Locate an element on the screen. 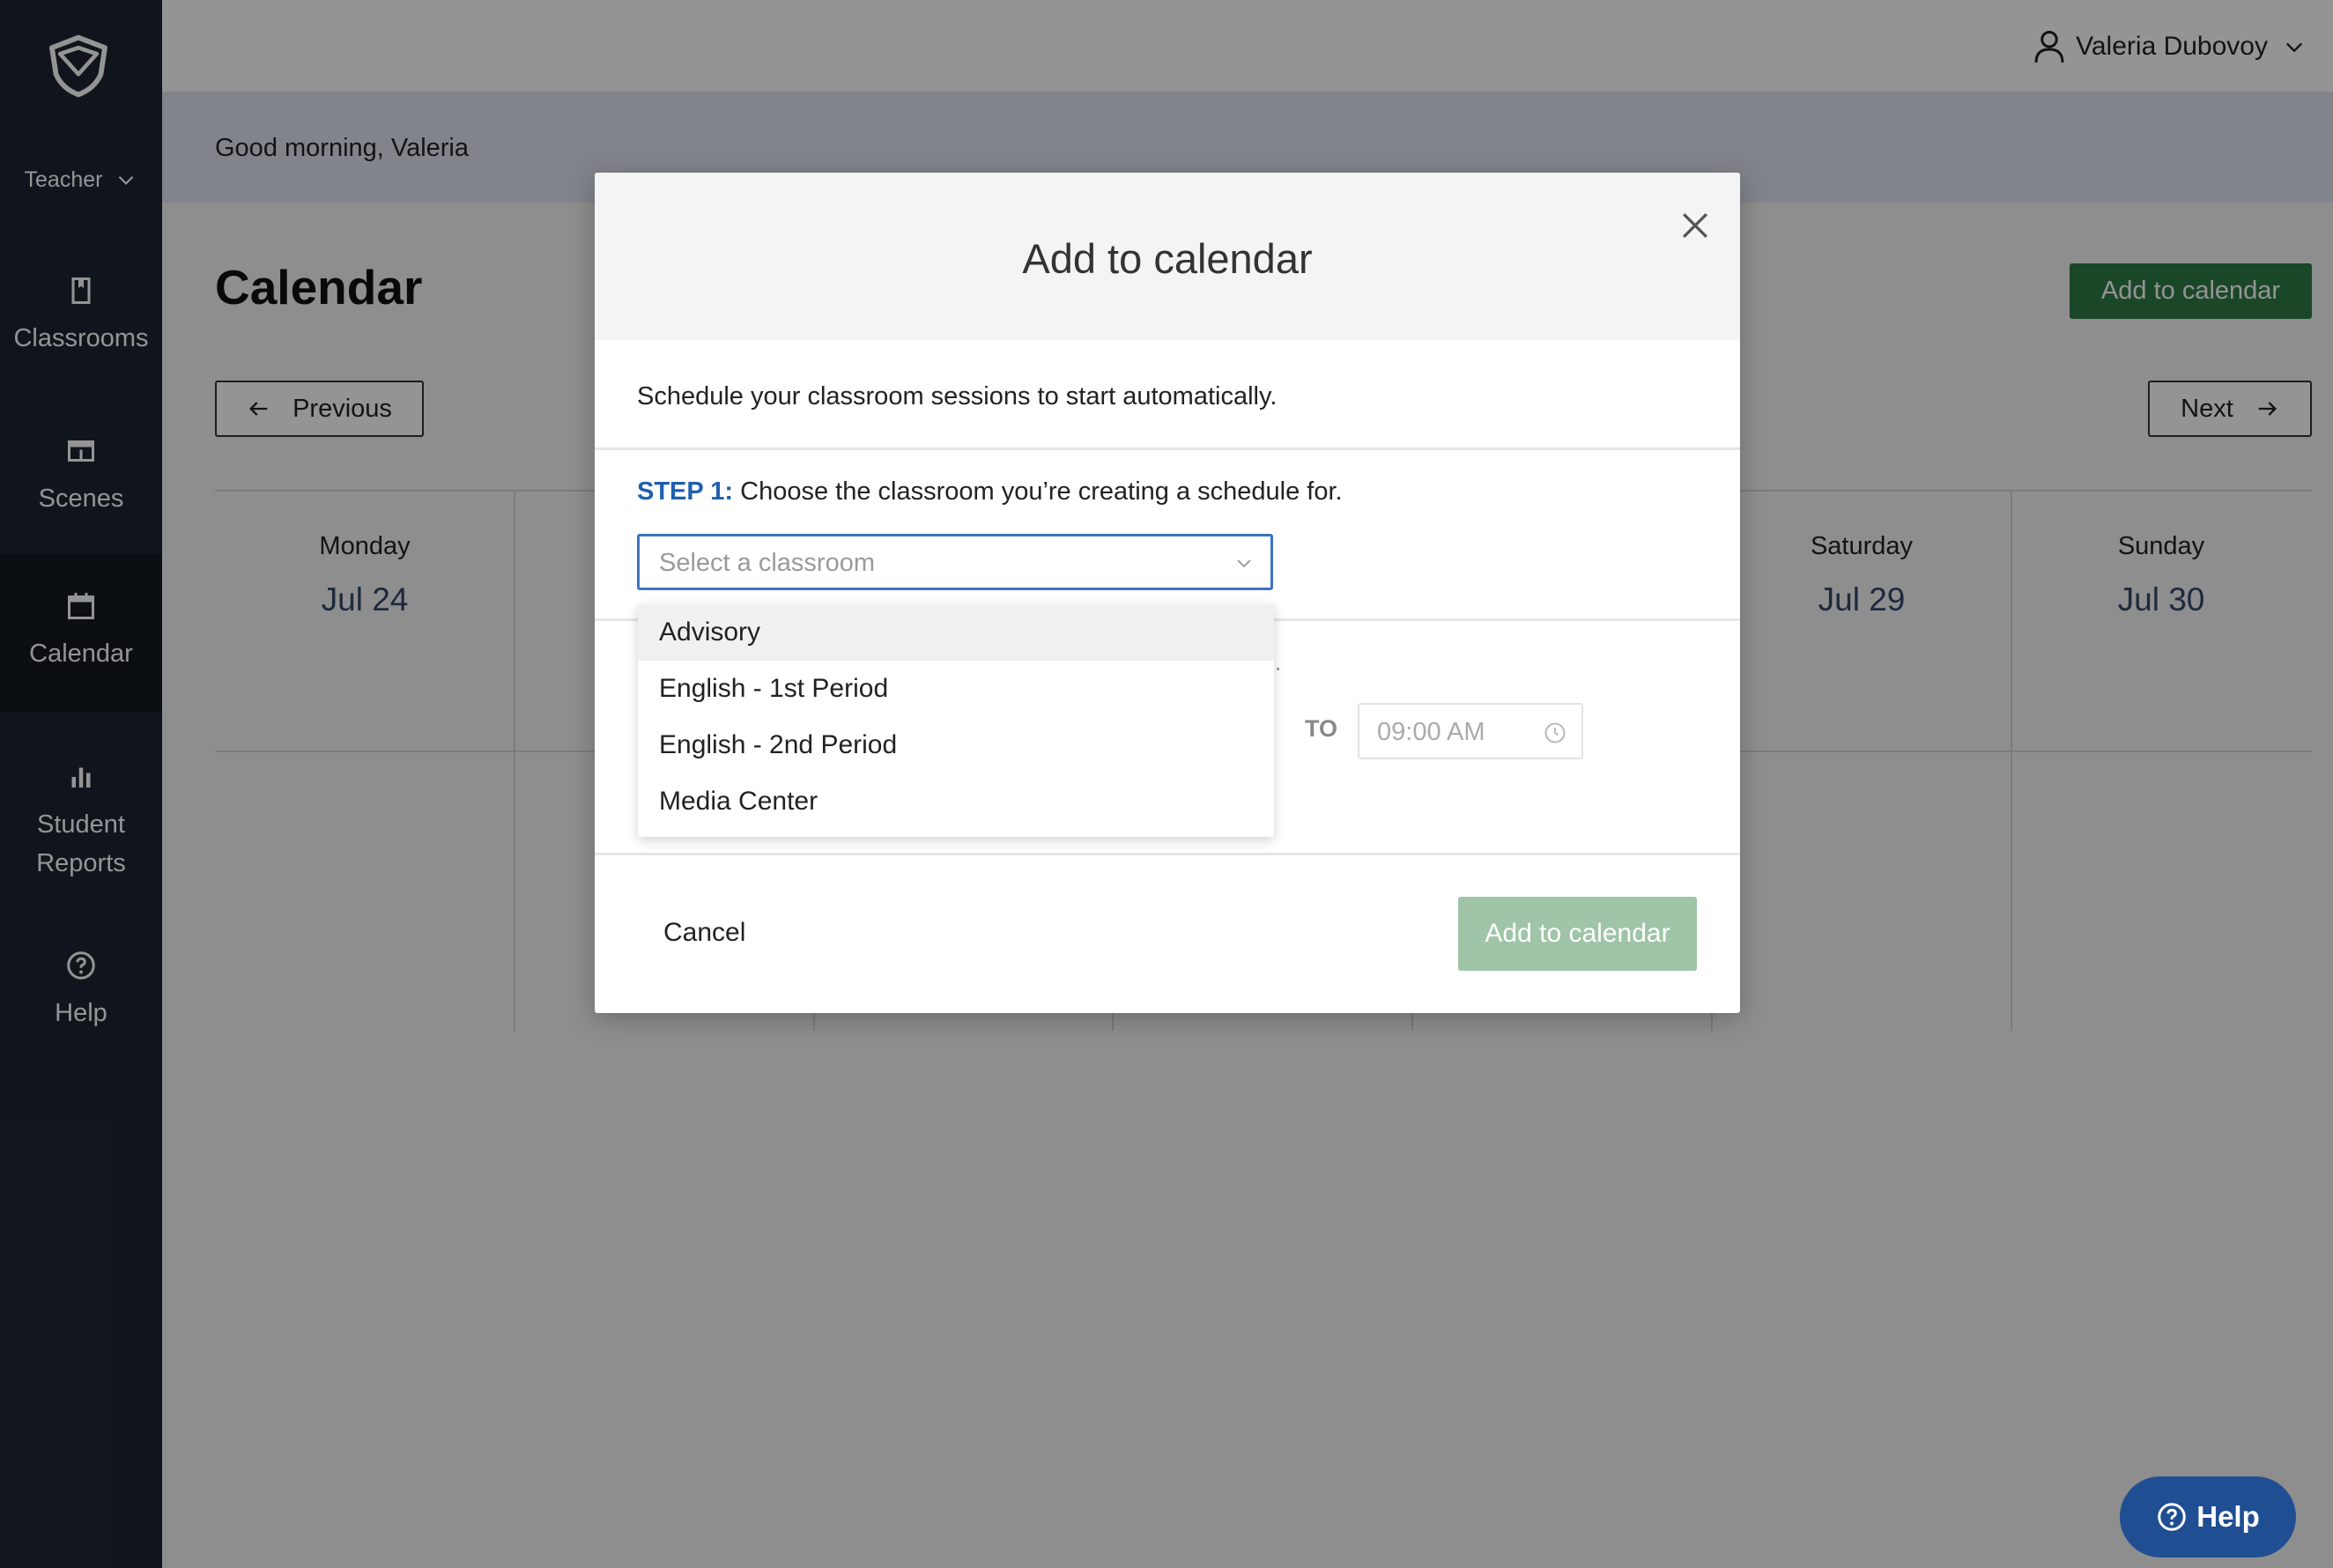 The image size is (2333, 1568). modal-title: Add to calendar is located at coordinates (1167, 258).